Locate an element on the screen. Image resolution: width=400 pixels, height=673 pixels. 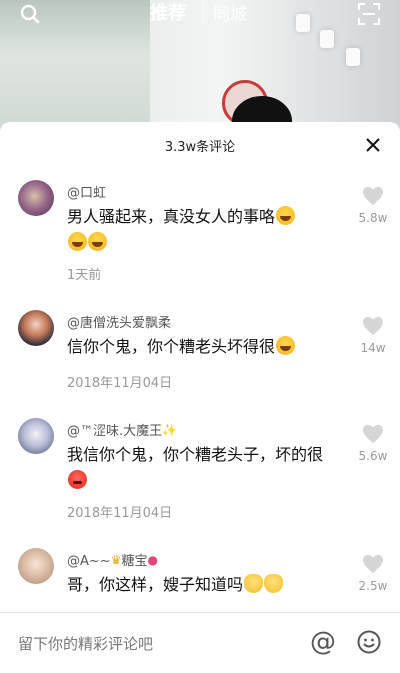
comment-text-content: 哥，你这样，嫂子知道吗 is located at coordinates (155, 584).